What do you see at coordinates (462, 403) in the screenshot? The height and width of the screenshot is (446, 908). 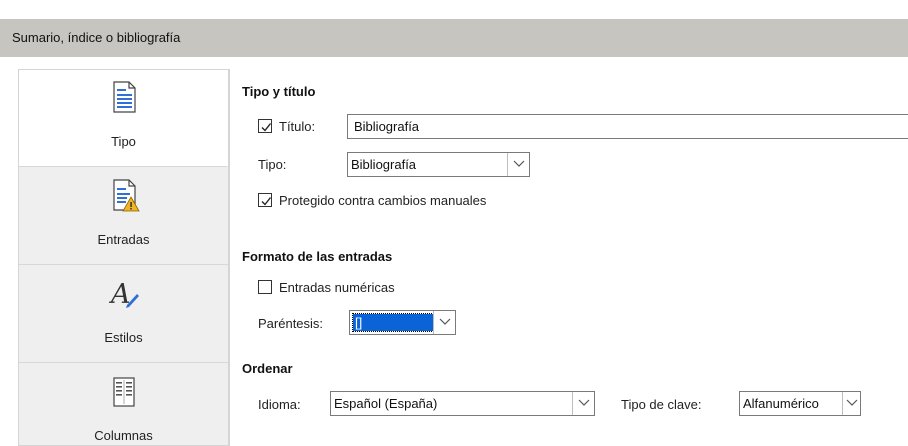 I see `idioma-select: Español (España)` at bounding box center [462, 403].